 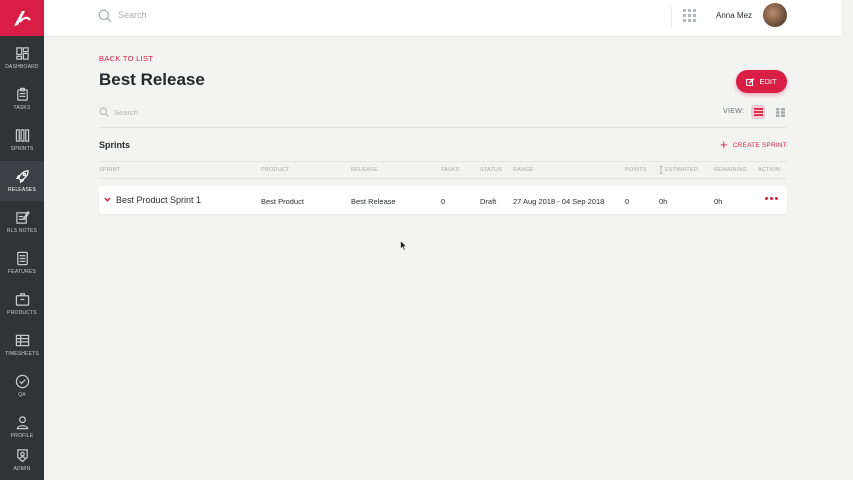 What do you see at coordinates (488, 201) in the screenshot?
I see `sprint-status: Draft` at bounding box center [488, 201].